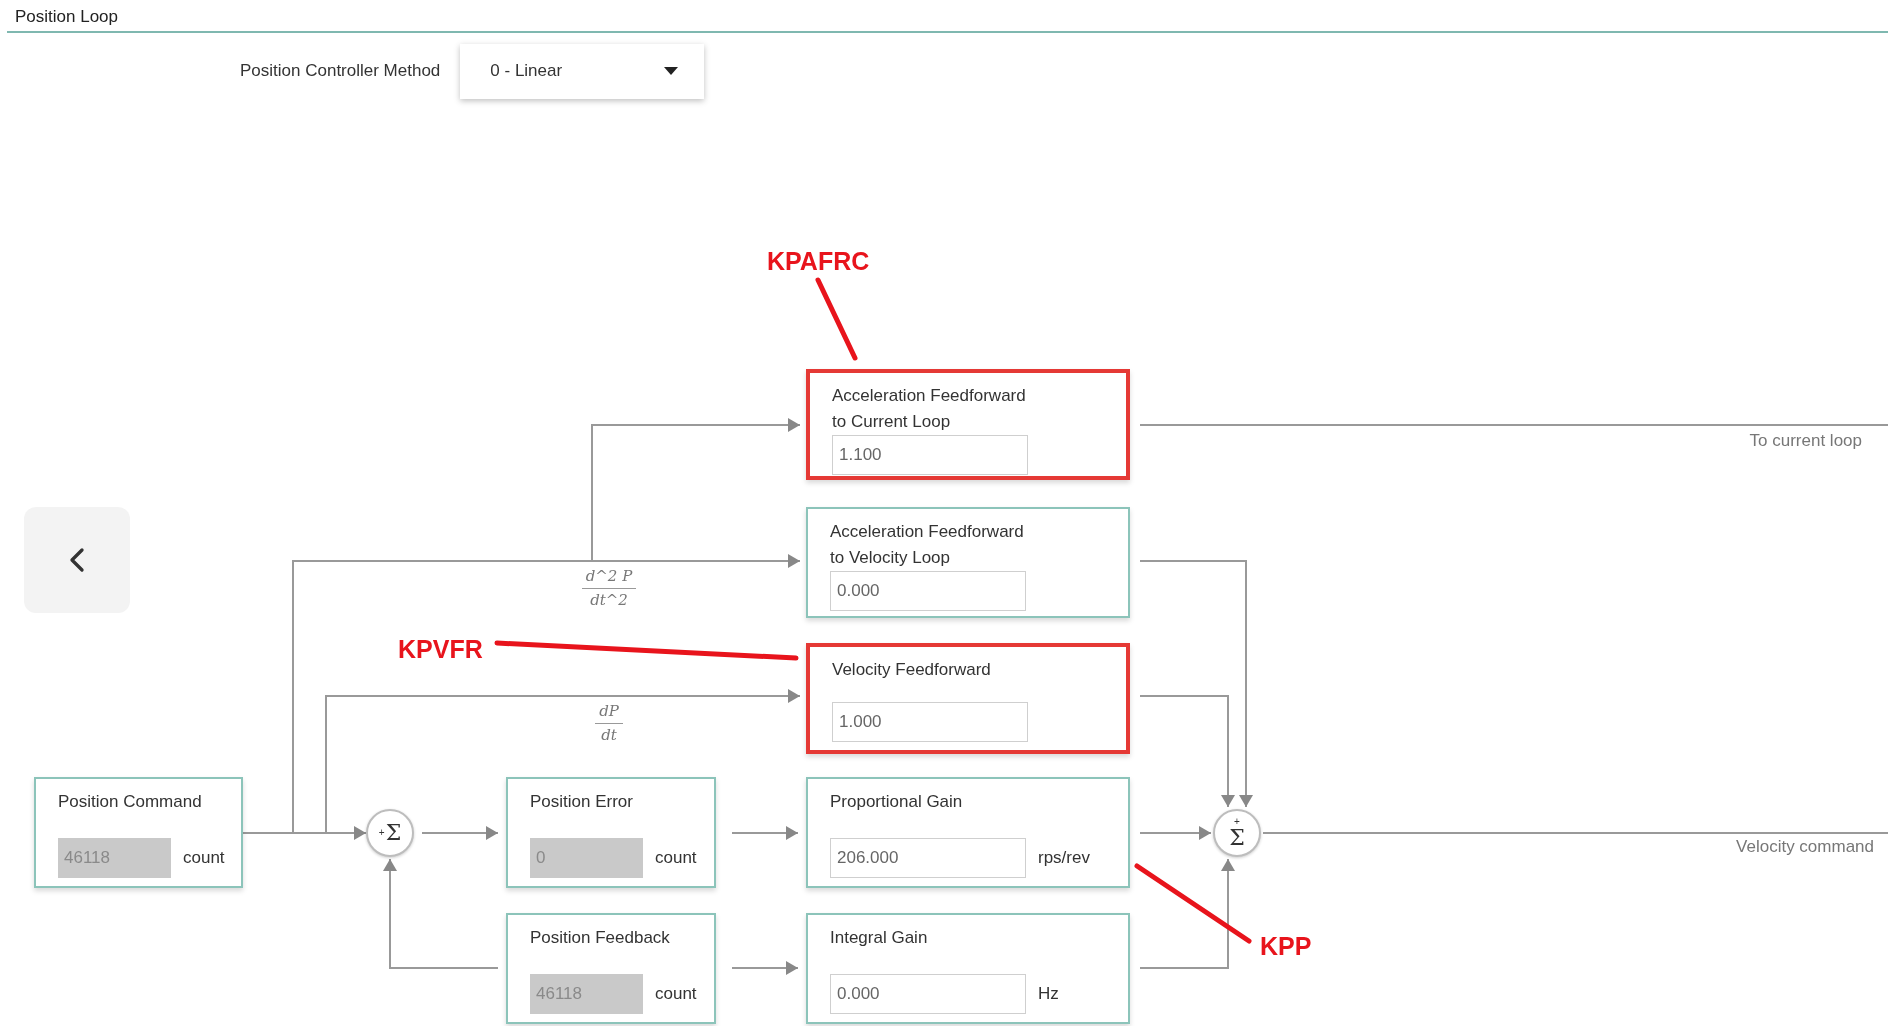  I want to click on fraction-numerator: dP, so click(609, 712).